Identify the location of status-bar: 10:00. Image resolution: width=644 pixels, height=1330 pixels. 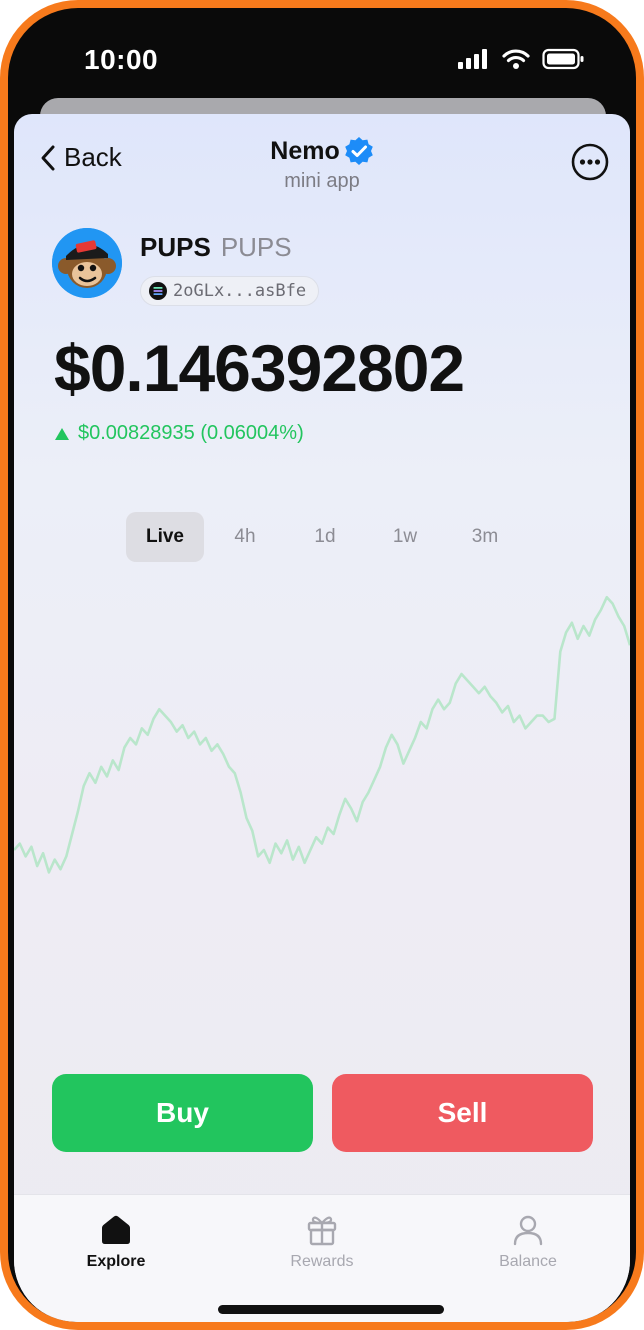
(322, 58).